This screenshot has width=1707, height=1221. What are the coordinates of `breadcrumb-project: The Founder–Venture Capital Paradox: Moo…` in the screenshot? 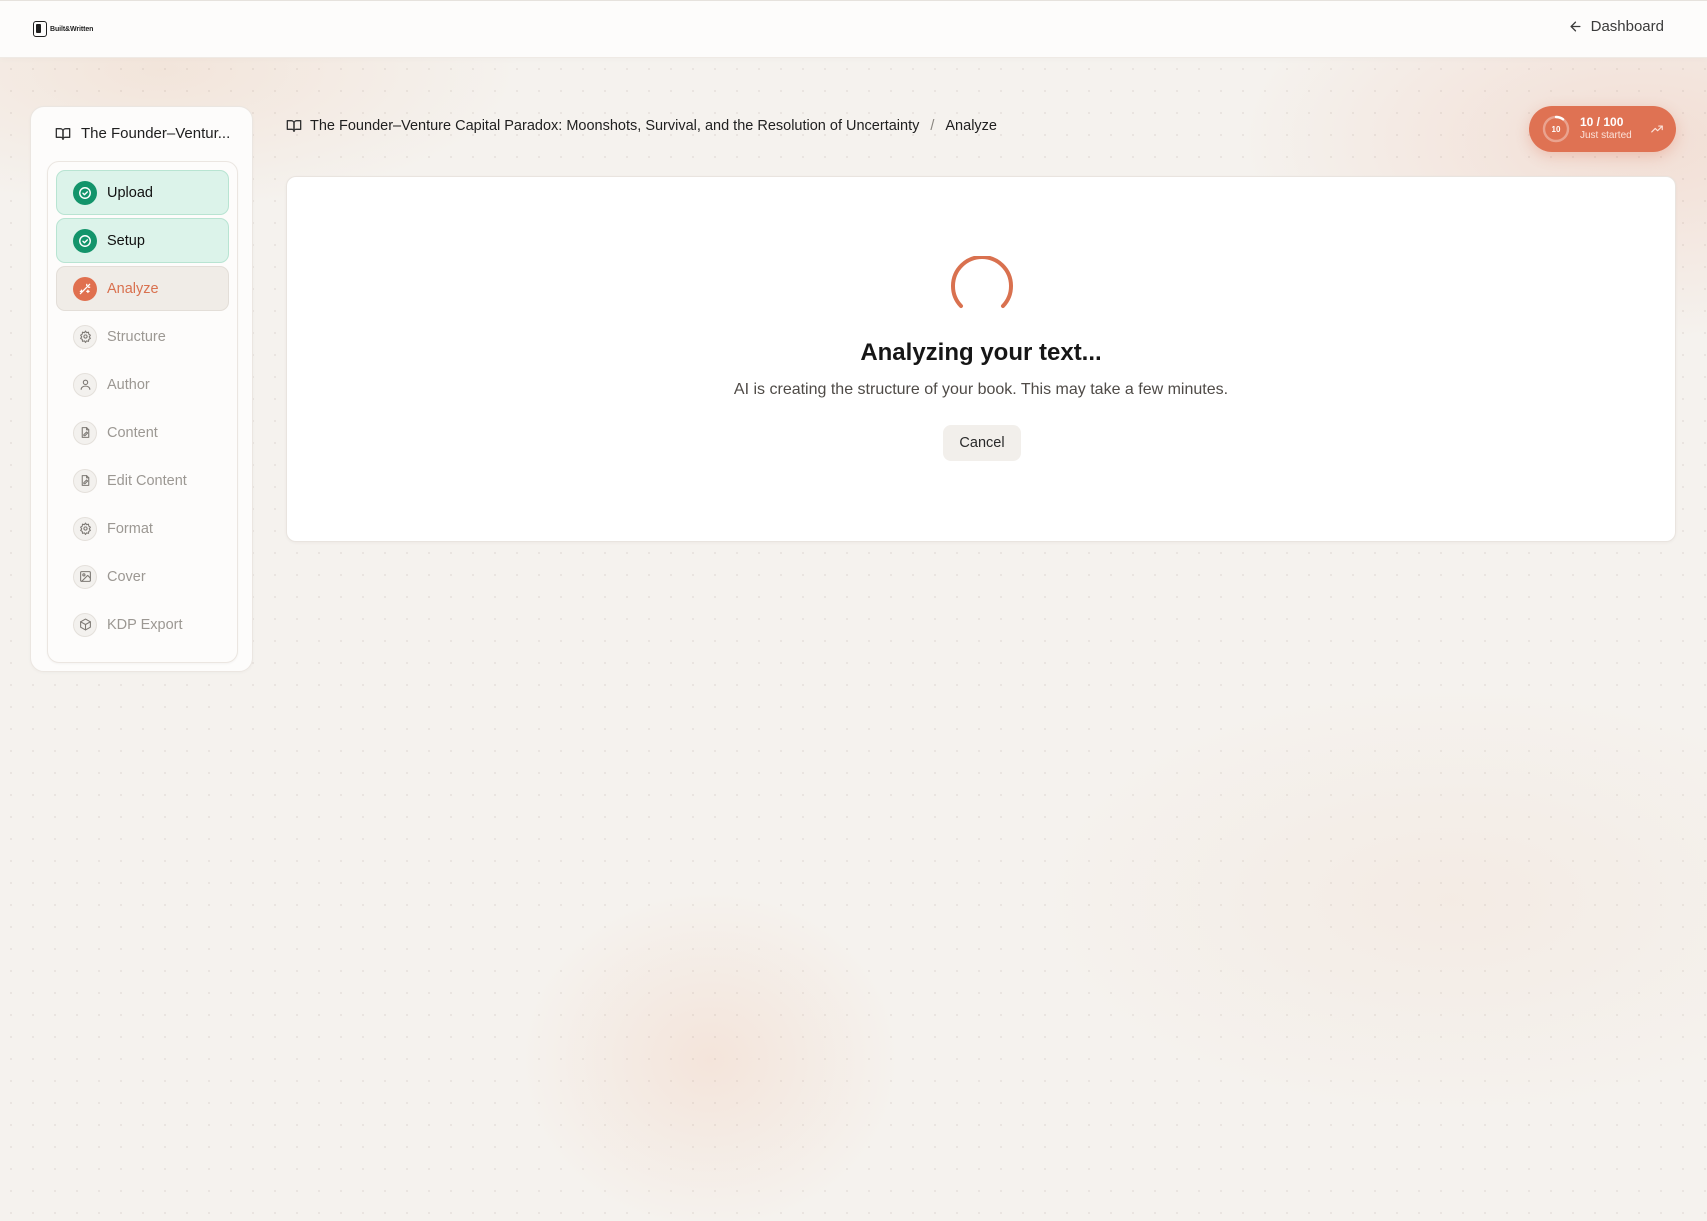 It's located at (614, 126).